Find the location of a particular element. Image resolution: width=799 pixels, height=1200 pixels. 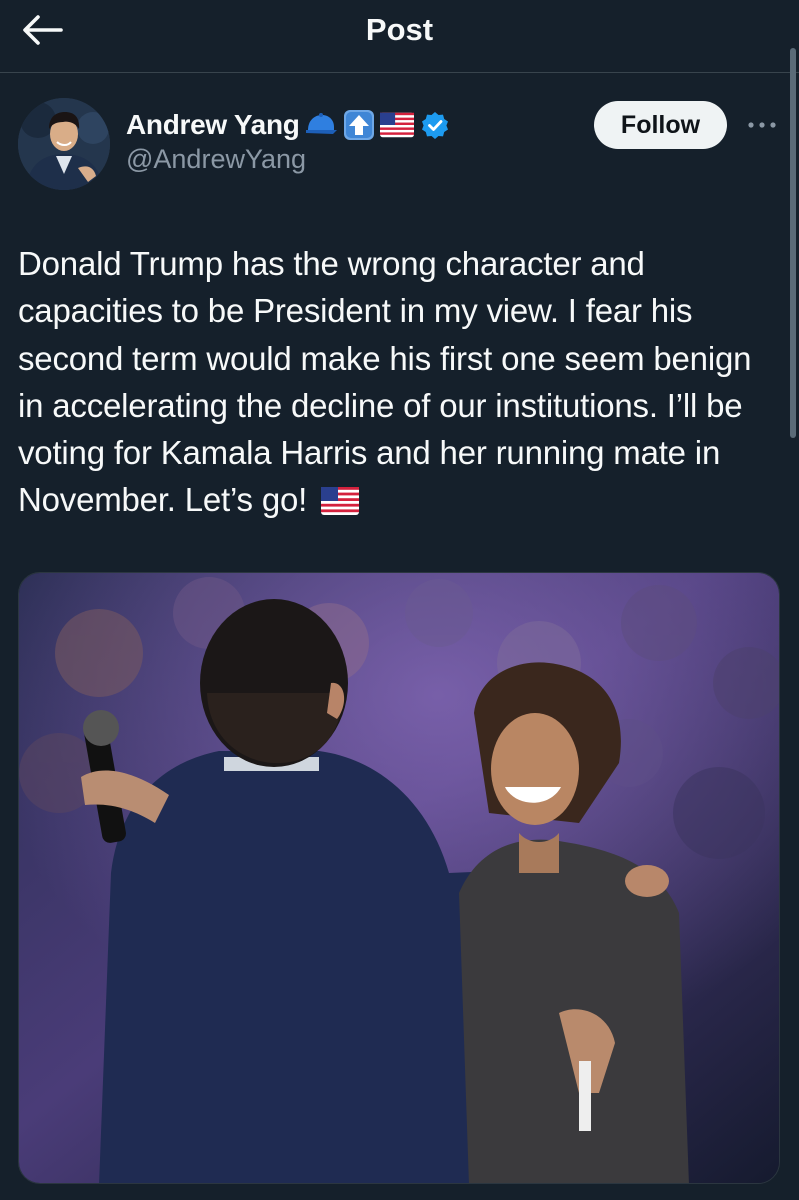

page-title: Post is located at coordinates (399, 29).